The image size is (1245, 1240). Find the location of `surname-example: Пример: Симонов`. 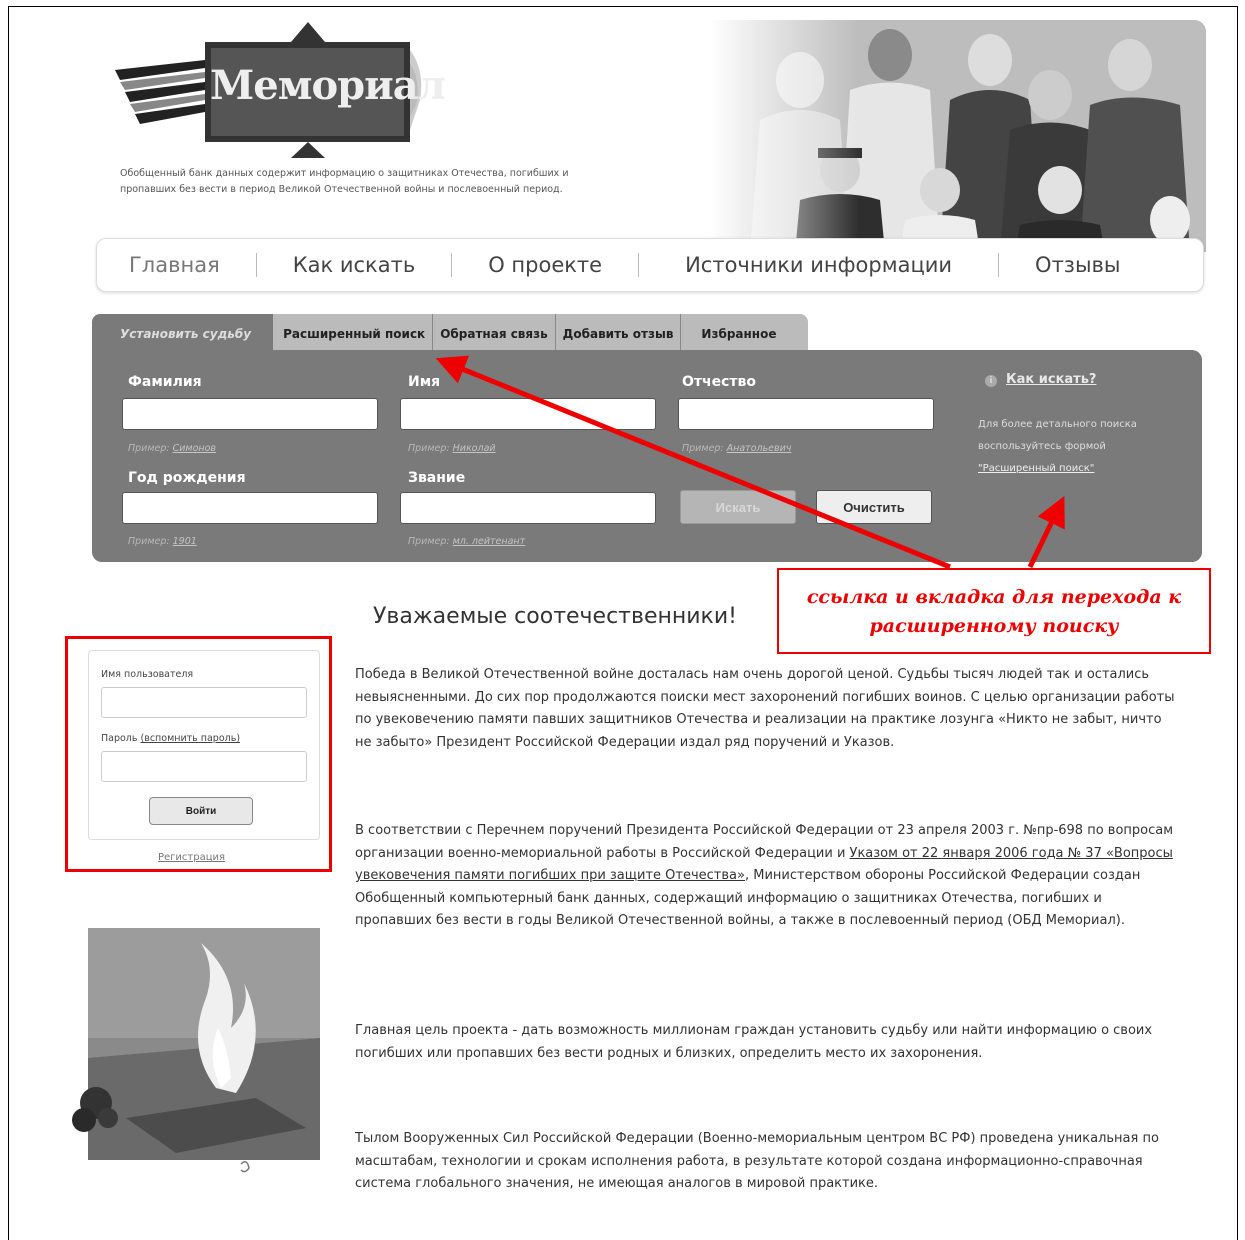

surname-example: Пример: Симонов is located at coordinates (172, 448).